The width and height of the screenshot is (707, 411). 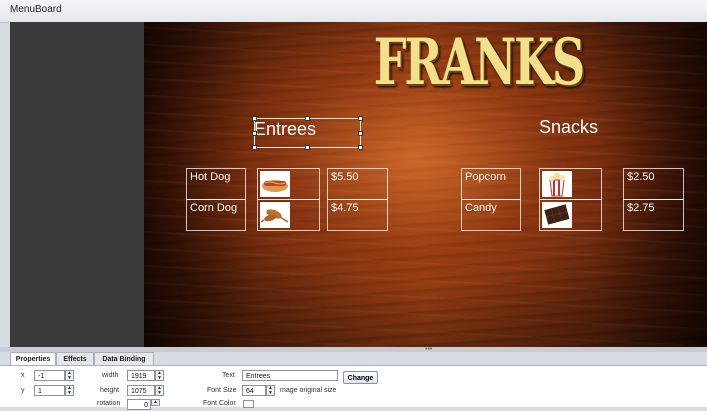 What do you see at coordinates (110, 375) in the screenshot?
I see `width-label: width` at bounding box center [110, 375].